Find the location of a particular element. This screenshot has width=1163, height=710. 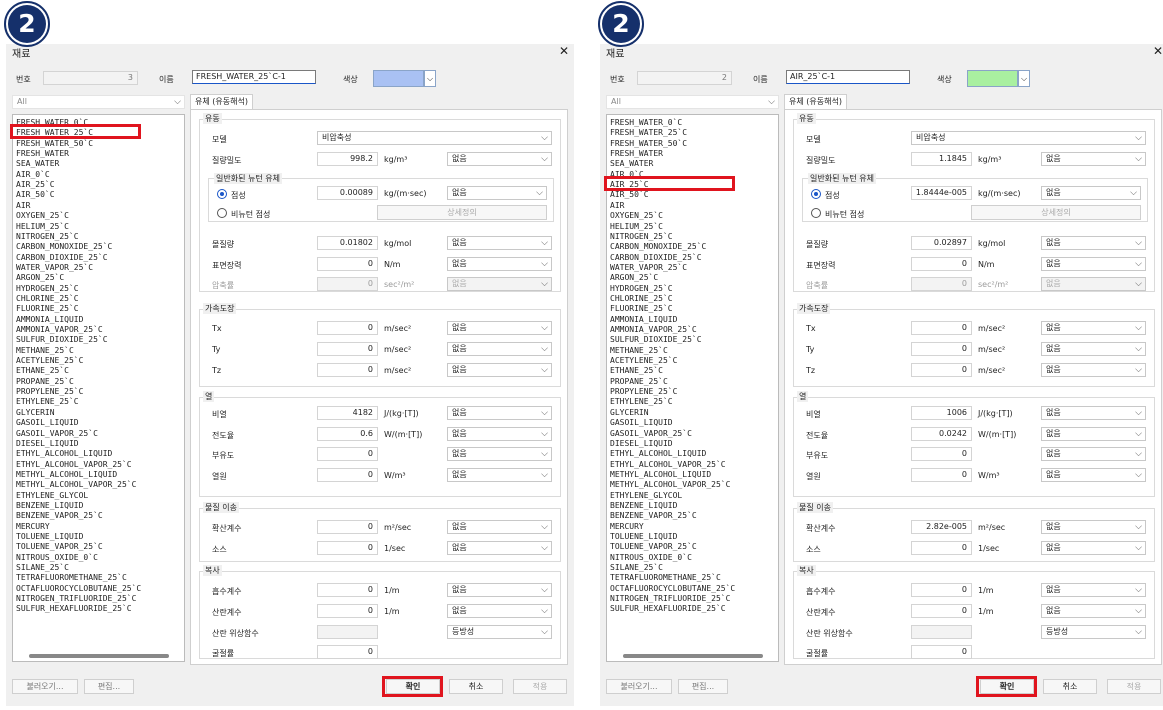

heatsrc-dependency-select: 없음 ⌵ is located at coordinates (1093, 475).